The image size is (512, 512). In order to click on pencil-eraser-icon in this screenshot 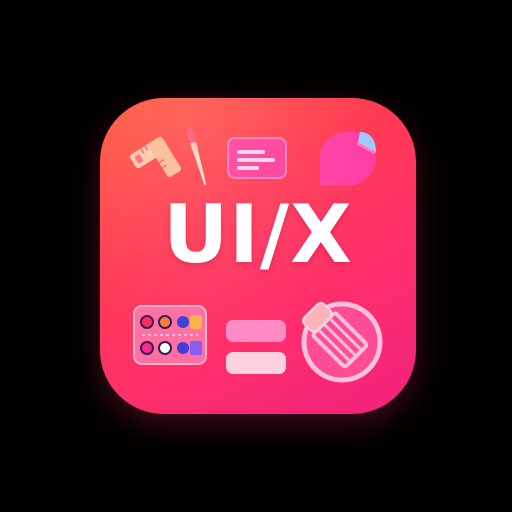, I will do `click(342, 342)`.